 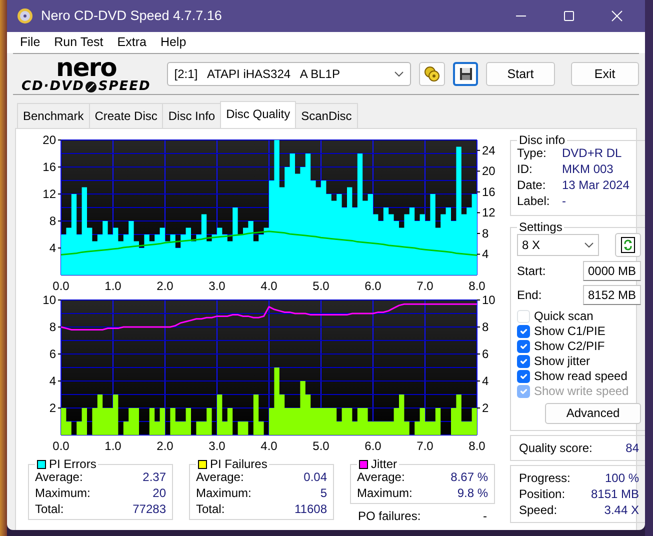 What do you see at coordinates (159, 493) in the screenshot?
I see `stat-value: 20` at bounding box center [159, 493].